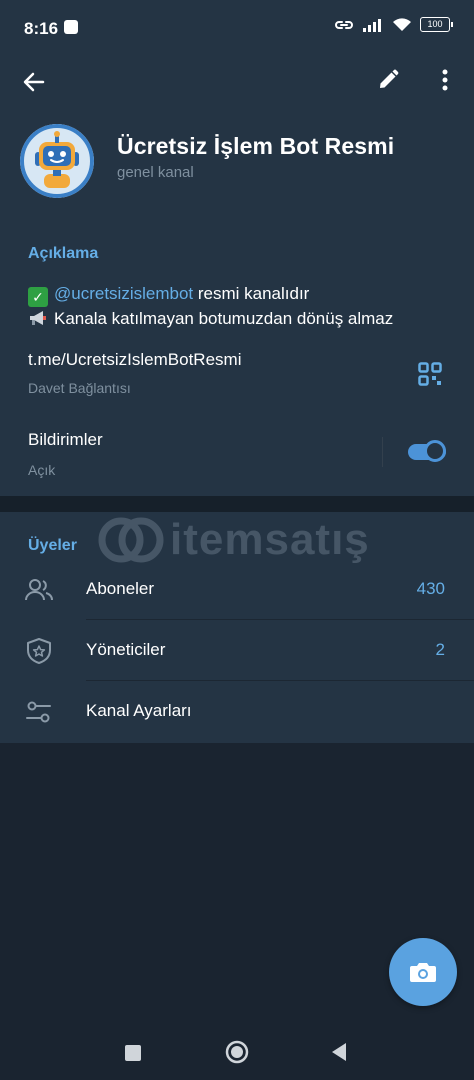 The image size is (474, 1080). Describe the element at coordinates (126, 649) in the screenshot. I see `administrators-label: Yöneticiler` at that location.